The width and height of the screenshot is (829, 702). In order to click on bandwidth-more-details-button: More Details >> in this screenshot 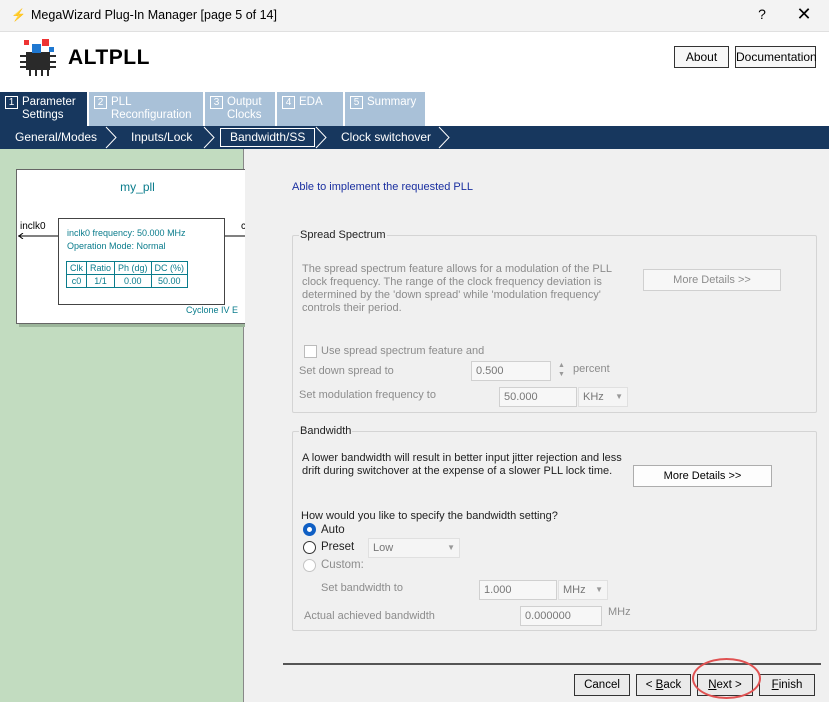, I will do `click(702, 476)`.